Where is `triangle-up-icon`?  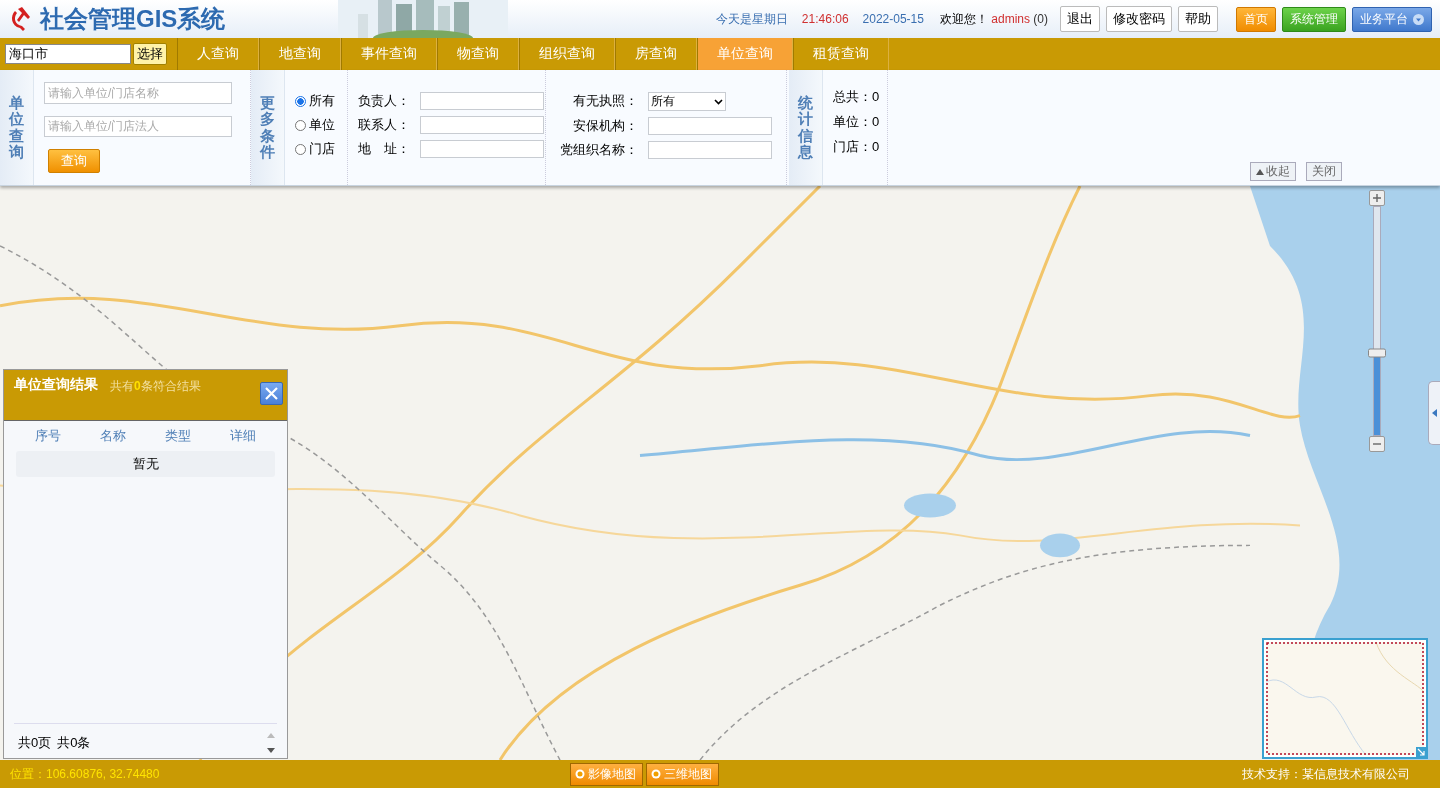 triangle-up-icon is located at coordinates (1260, 171).